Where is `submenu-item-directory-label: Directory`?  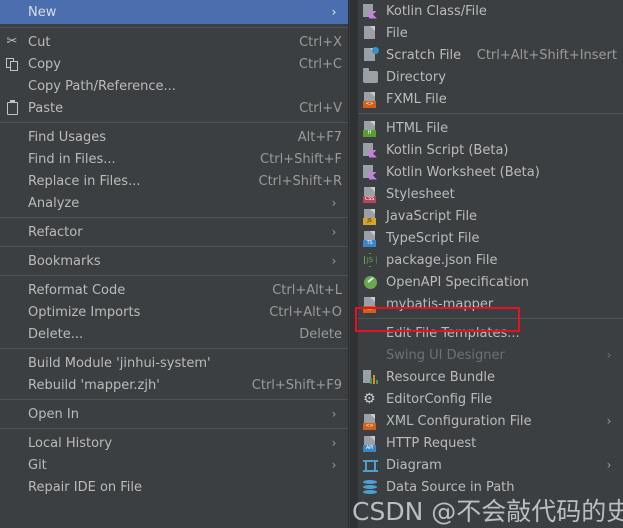
submenu-item-directory-label: Directory is located at coordinates (416, 77).